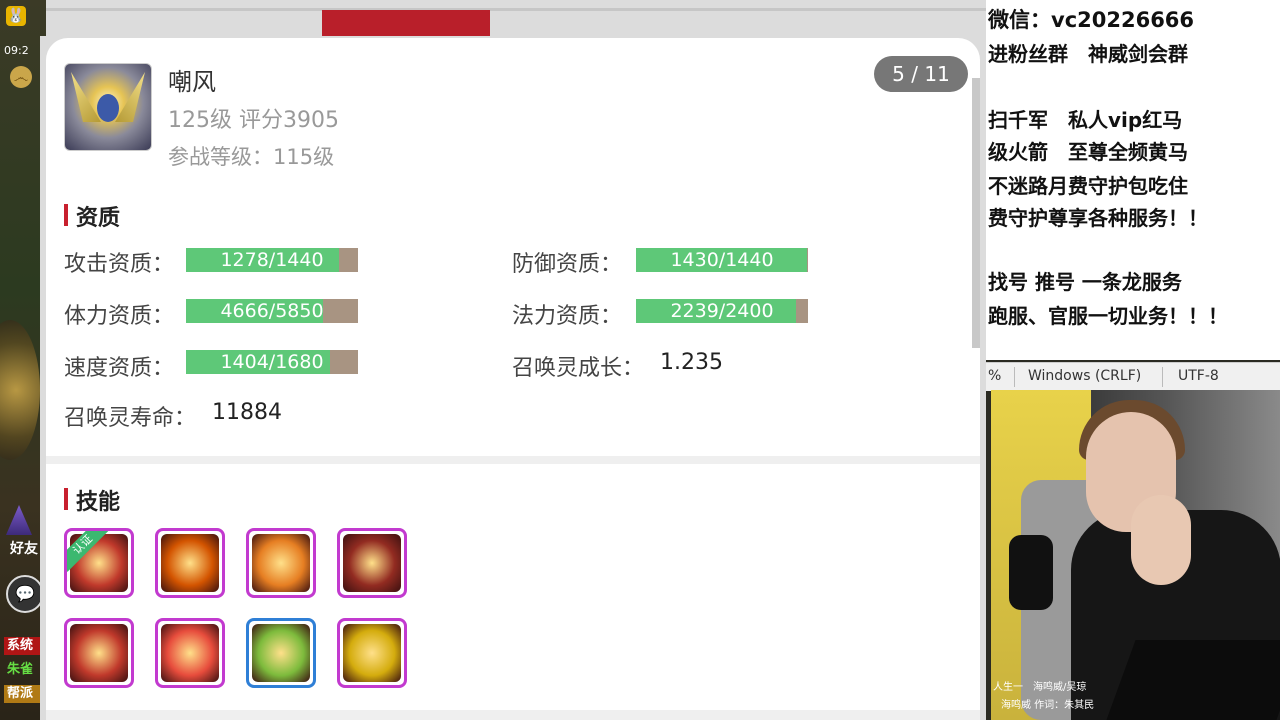 The image size is (1280, 720). Describe the element at coordinates (1108, 316) in the screenshot. I see `promo-line-8: 跑服、官服一切业务！！！` at that location.